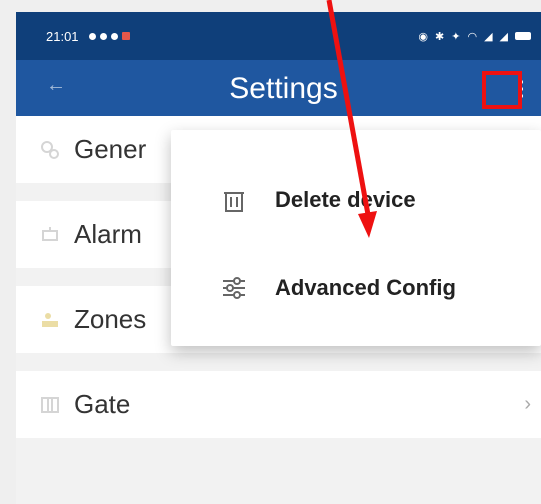 This screenshot has height=504, width=541. I want to click on eye-icon: ◉, so click(424, 36).